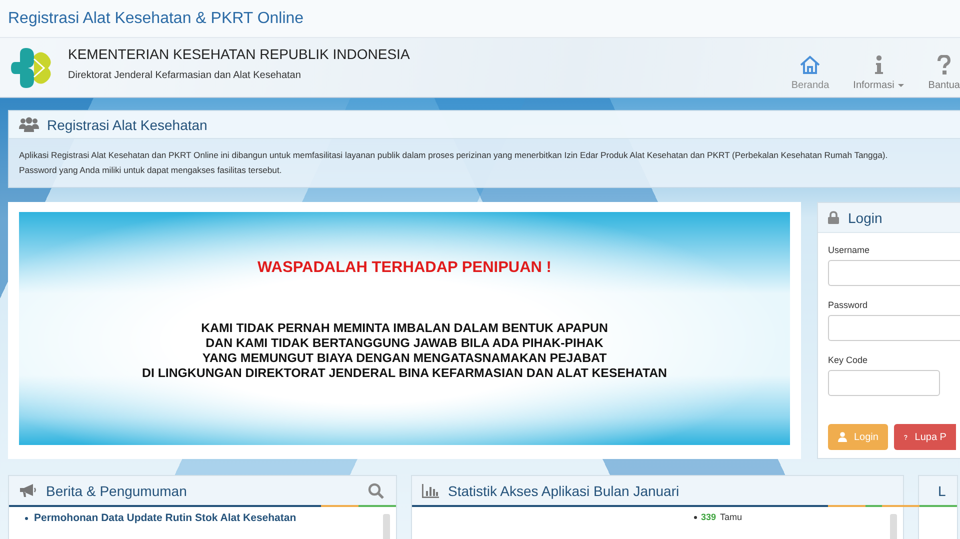  I want to click on directorate-name: Direktorat Jenderal Kefarmasian dan Alat Kesehatan, so click(185, 75).